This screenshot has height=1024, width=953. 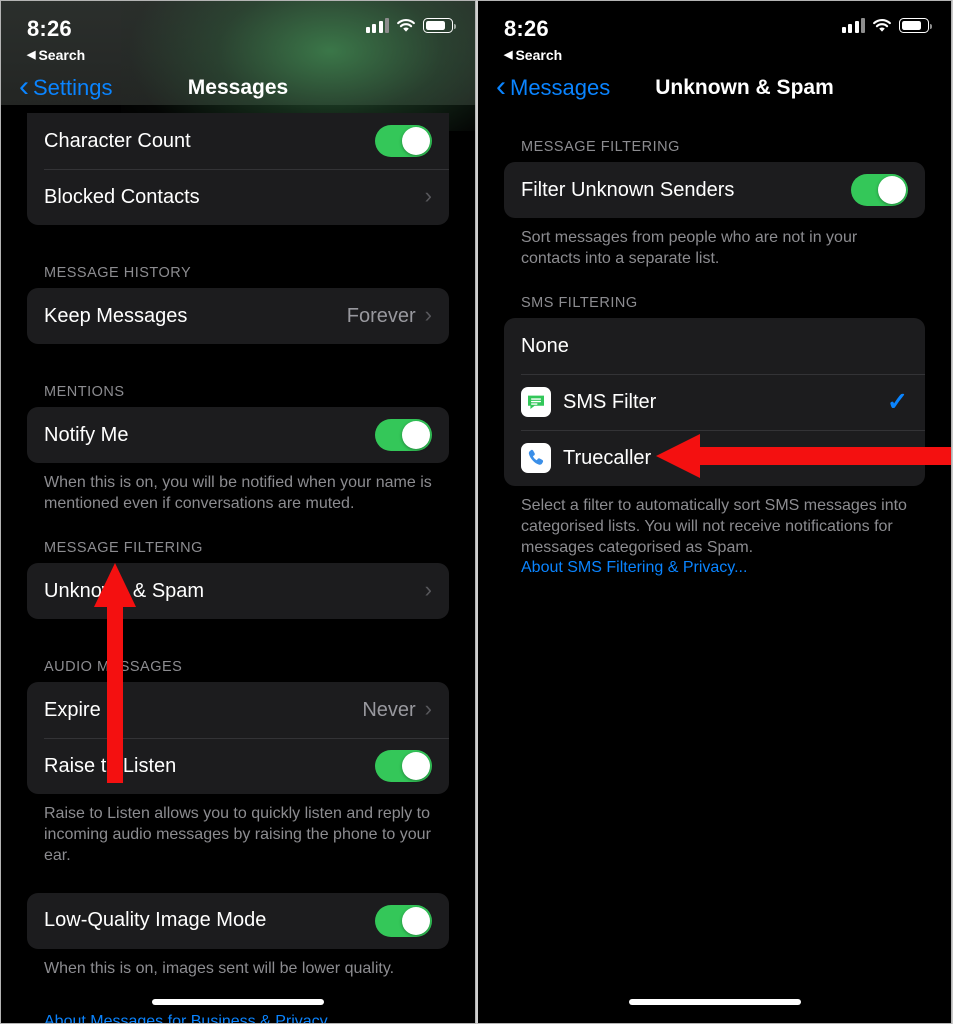 I want to click on nav-back-messages: ‹ Messages, so click(x=553, y=86).